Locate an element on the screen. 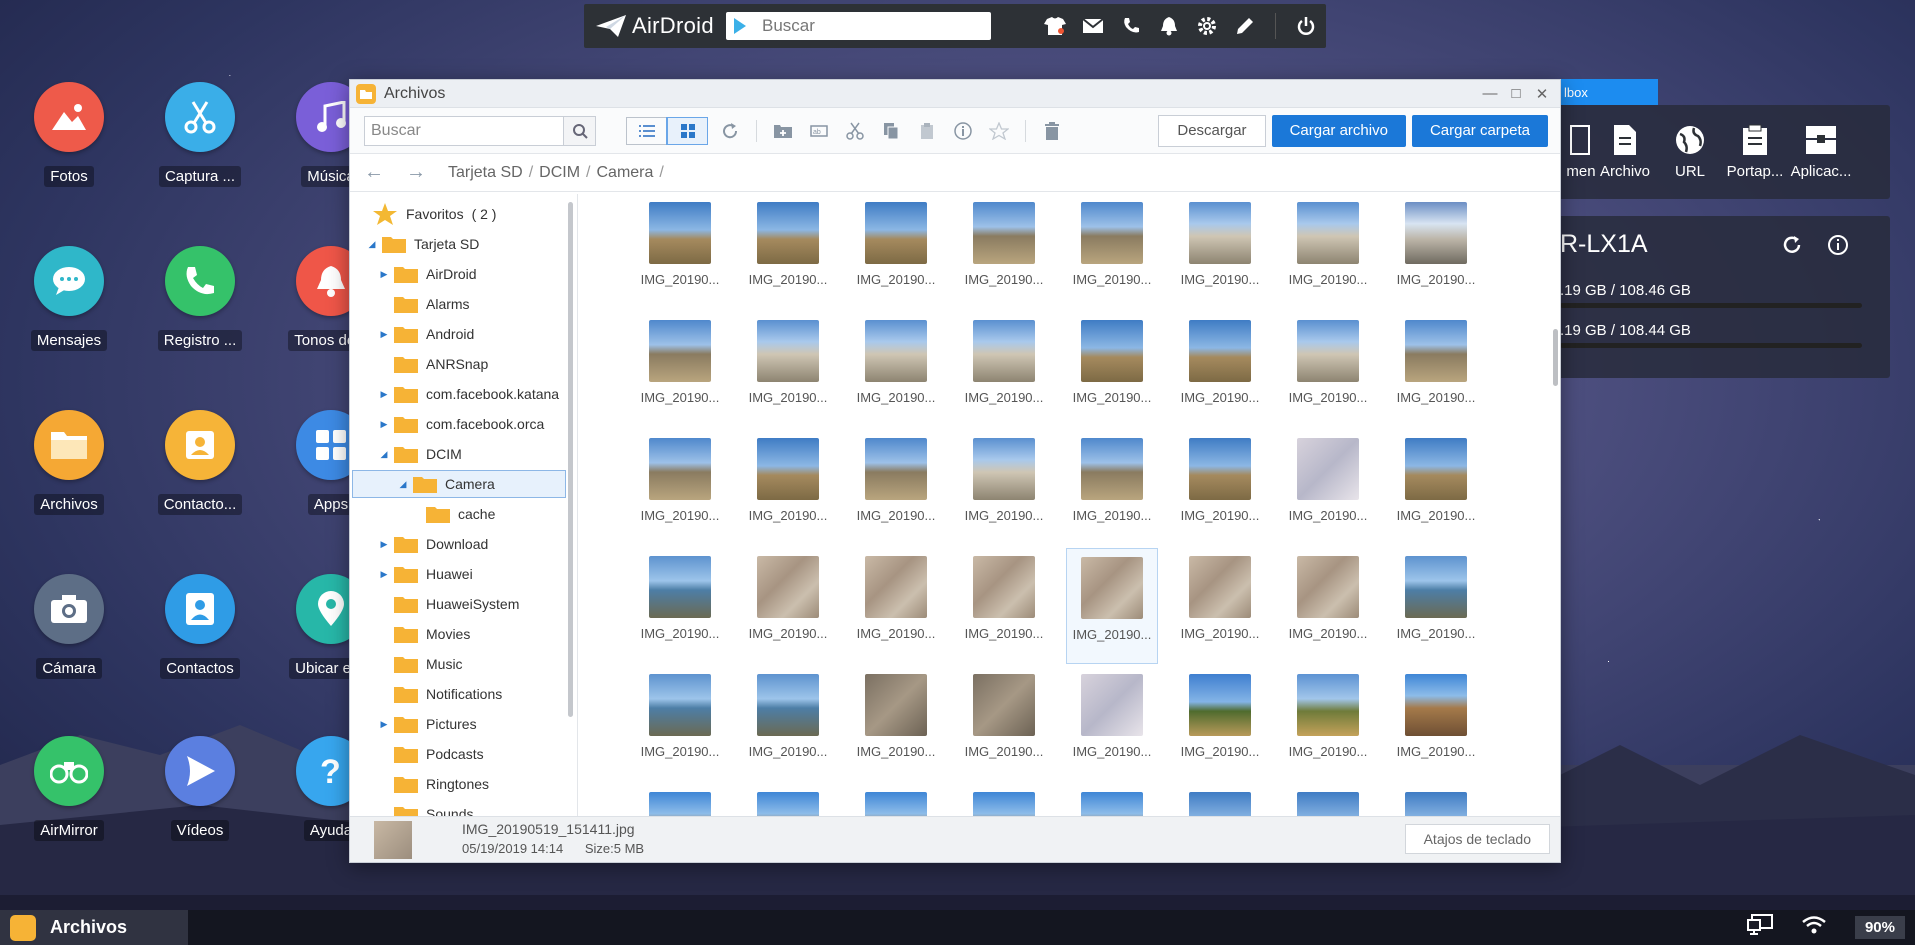 The height and width of the screenshot is (945, 1915). tree-item: Alarms is located at coordinates (424, 304).